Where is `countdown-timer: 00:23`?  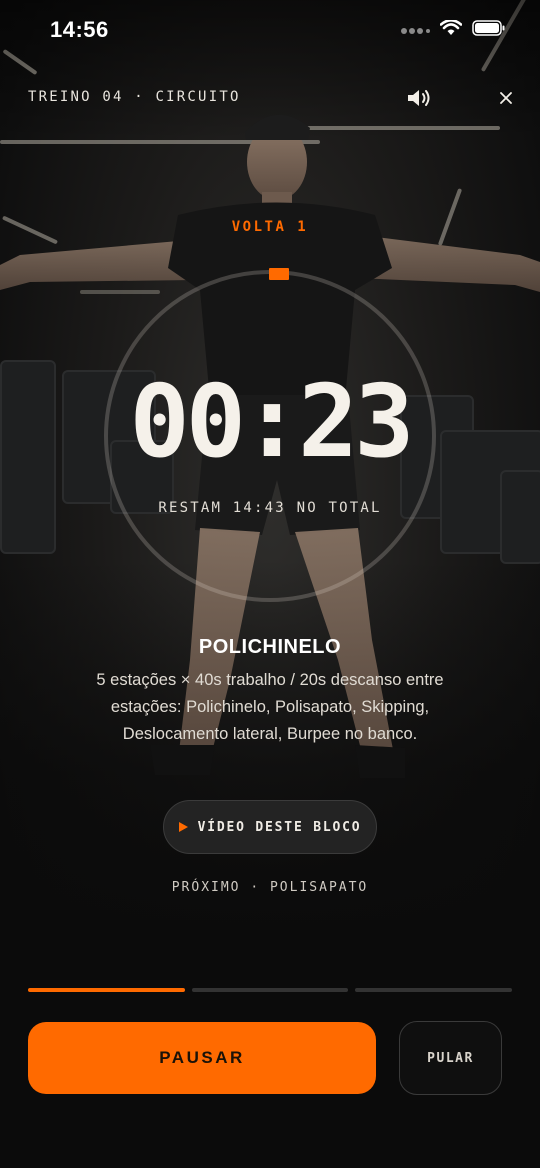 countdown-timer: 00:23 is located at coordinates (271, 421).